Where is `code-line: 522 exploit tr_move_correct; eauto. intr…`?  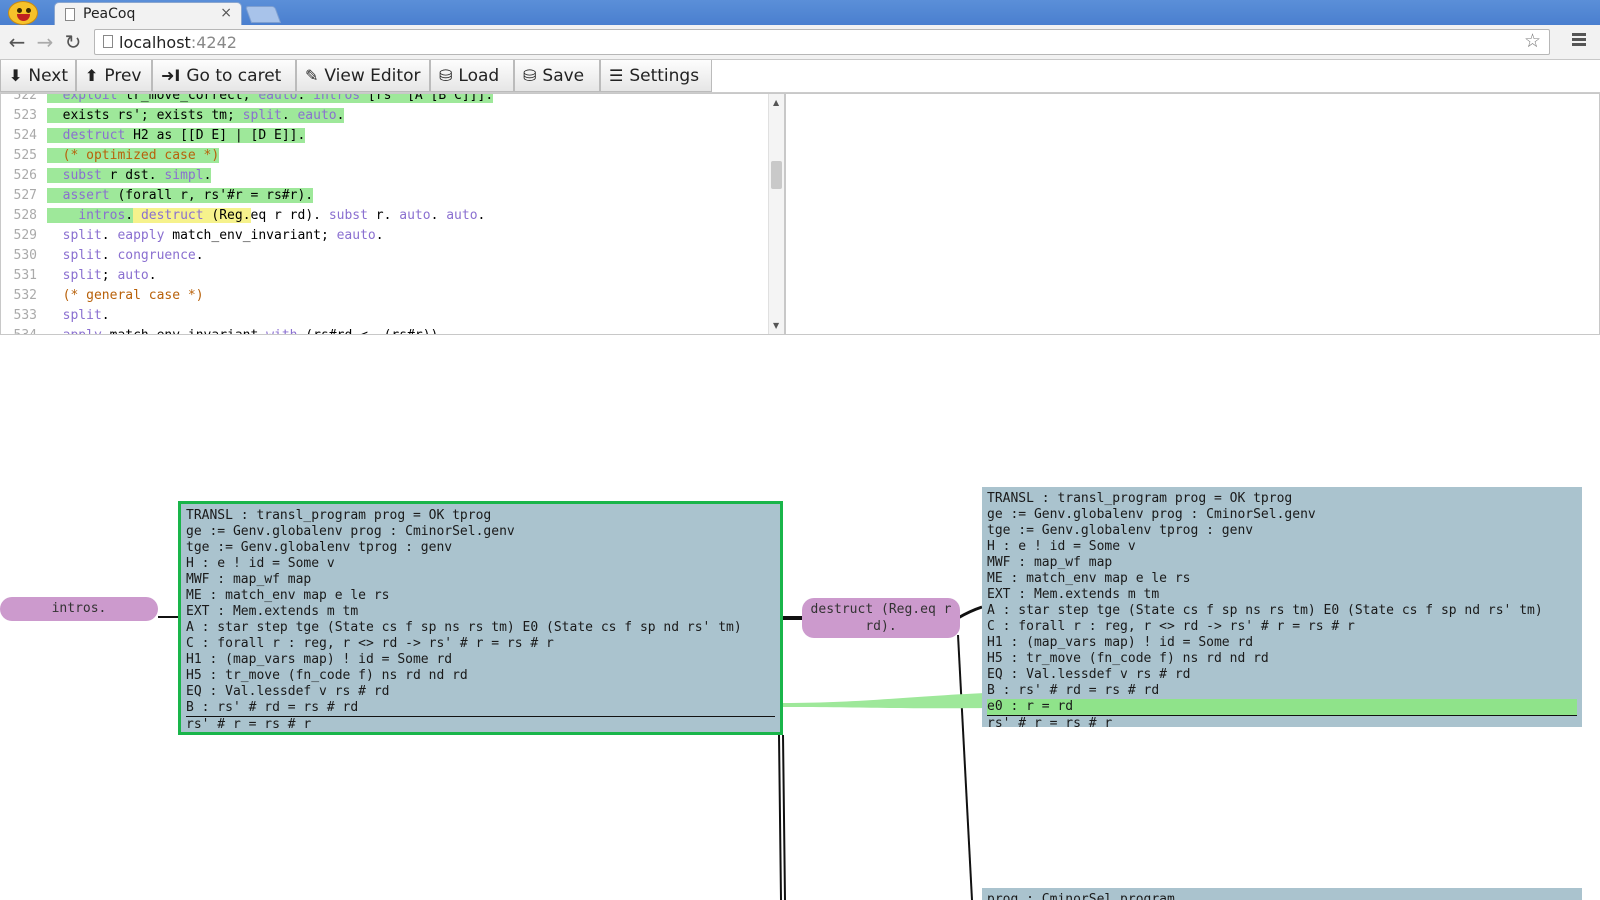
code-line: 522 exploit tr_move_correct; eauto. intr… is located at coordinates (247, 100).